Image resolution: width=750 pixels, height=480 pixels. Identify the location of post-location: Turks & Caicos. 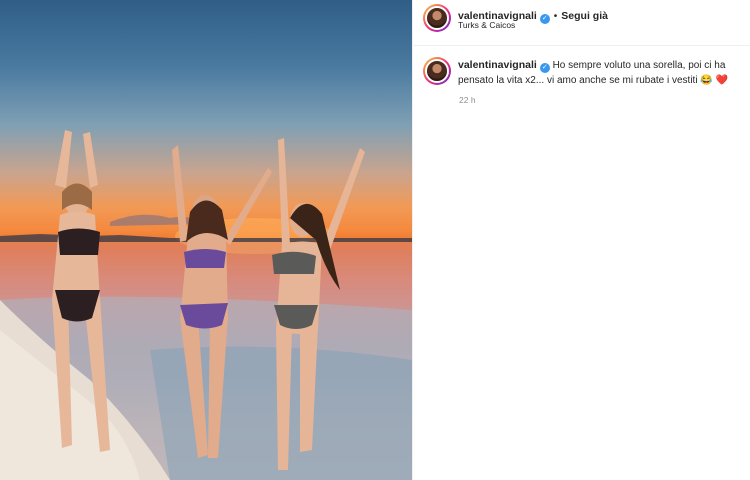
(486, 25).